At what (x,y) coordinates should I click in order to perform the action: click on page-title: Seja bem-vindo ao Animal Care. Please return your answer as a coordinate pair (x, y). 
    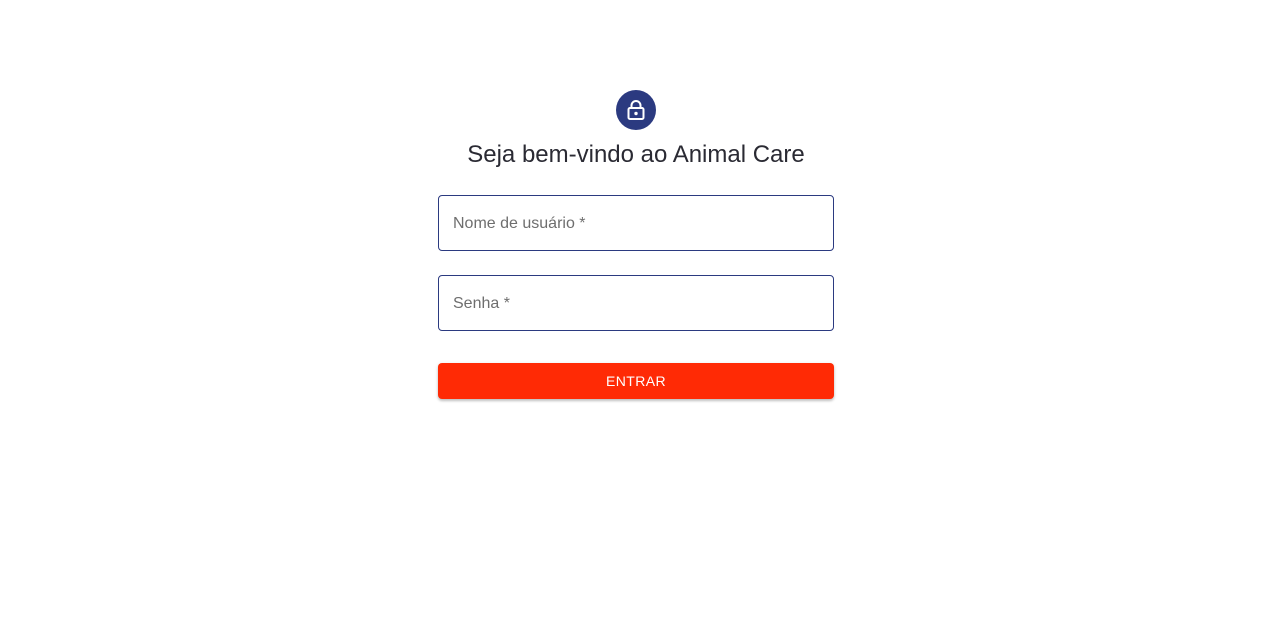
    Looking at the image, I should click on (636, 154).